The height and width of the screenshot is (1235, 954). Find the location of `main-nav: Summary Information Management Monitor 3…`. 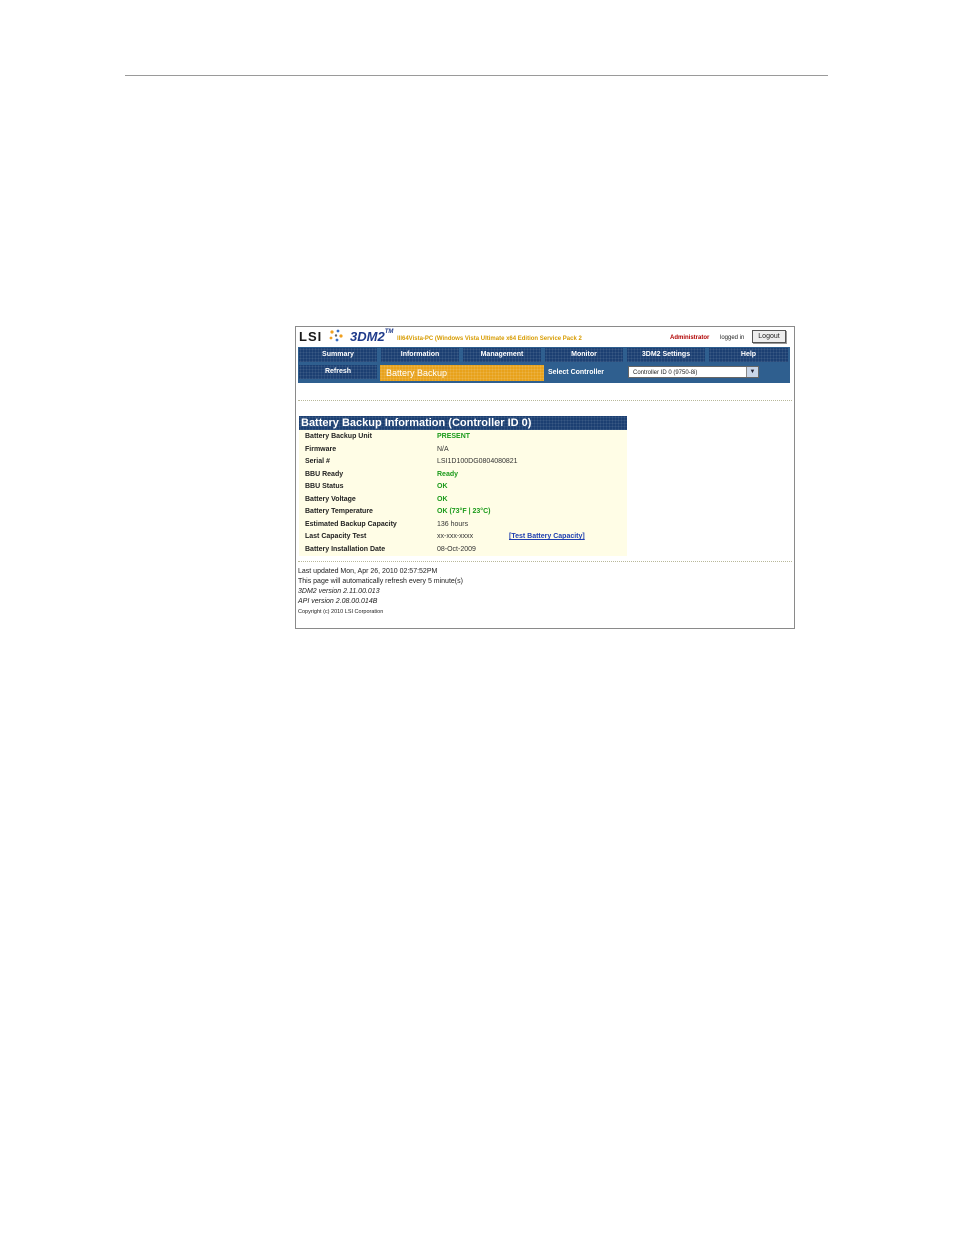

main-nav: Summary Information Management Monitor 3… is located at coordinates (544, 365).